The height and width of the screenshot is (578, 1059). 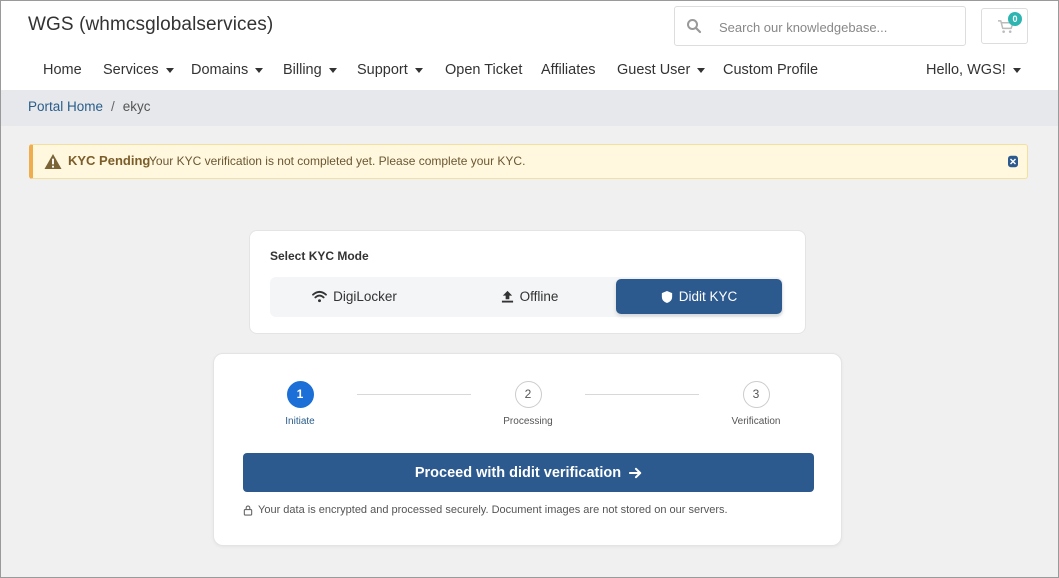 I want to click on nav-item-domains: Domains, so click(x=227, y=70).